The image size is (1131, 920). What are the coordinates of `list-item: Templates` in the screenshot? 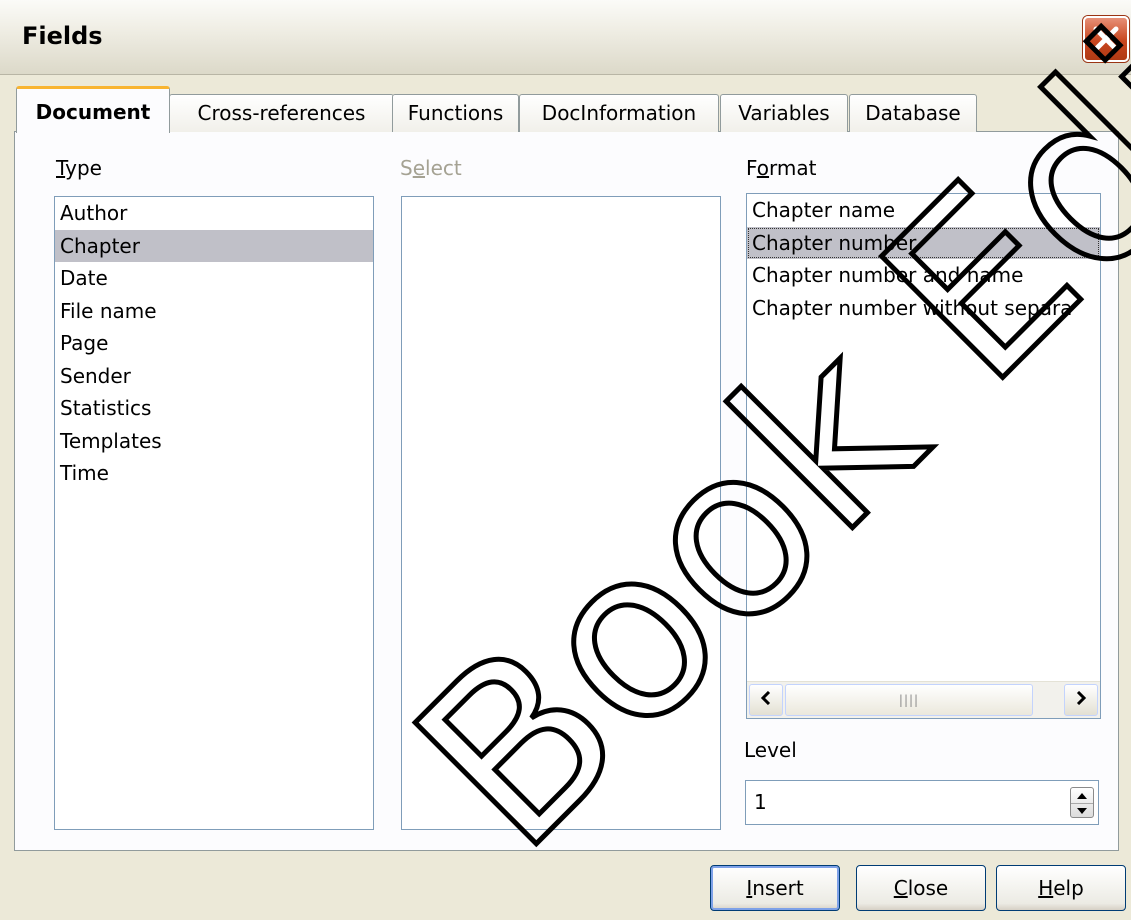 It's located at (214, 441).